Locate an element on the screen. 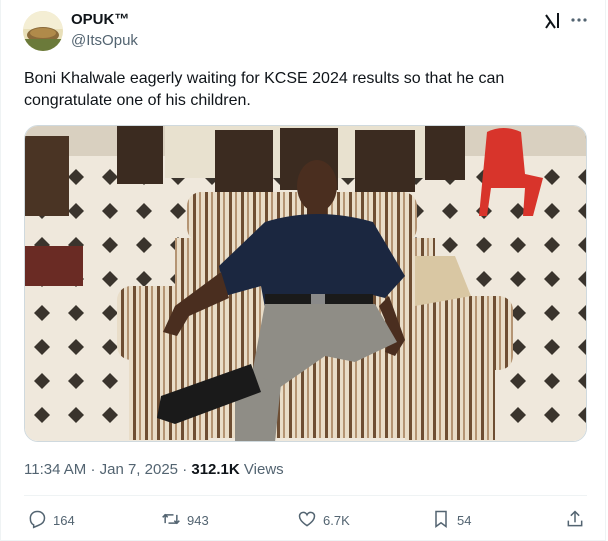 The image size is (608, 541). tweet-meta: 11:34 AM · Jan 7, 2025 · 312.1K Views is located at coordinates (154, 469).